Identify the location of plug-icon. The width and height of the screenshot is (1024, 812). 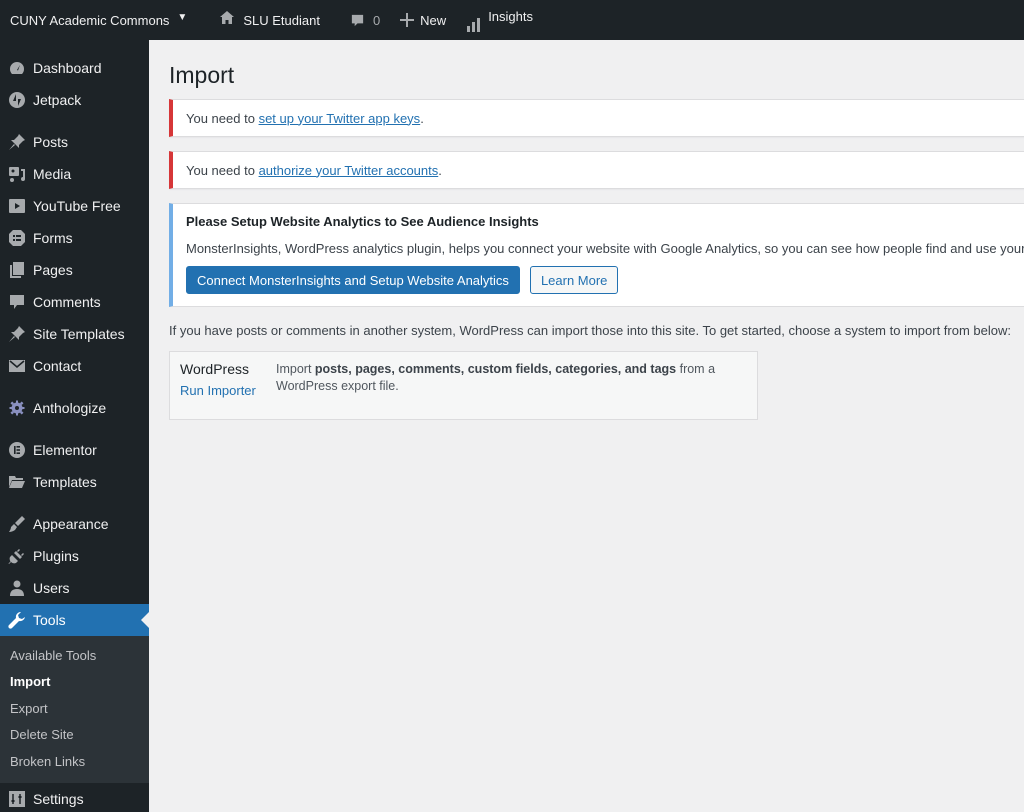
(17, 556).